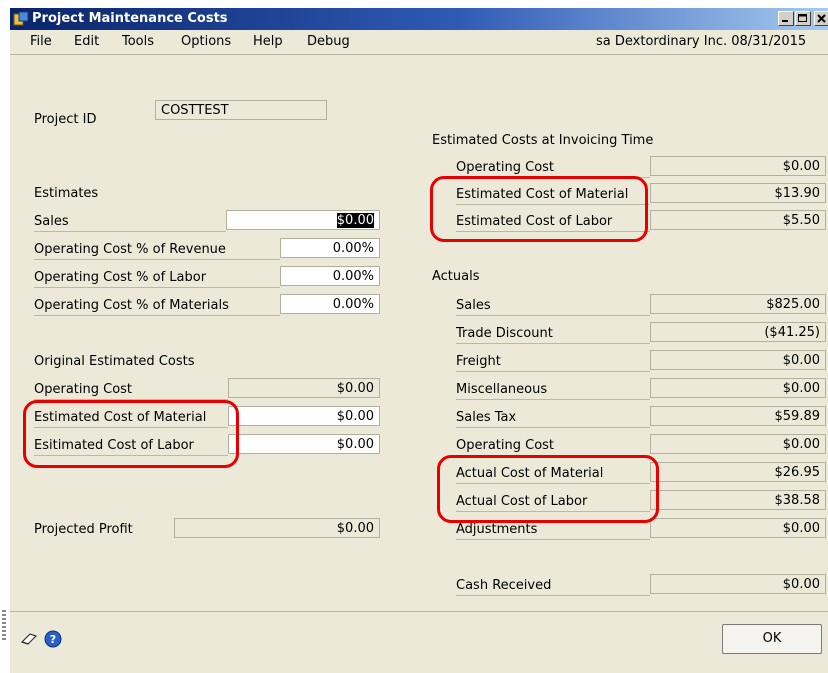 Image resolution: width=828 pixels, height=673 pixels. What do you see at coordinates (21, 18) in the screenshot?
I see `app-icon` at bounding box center [21, 18].